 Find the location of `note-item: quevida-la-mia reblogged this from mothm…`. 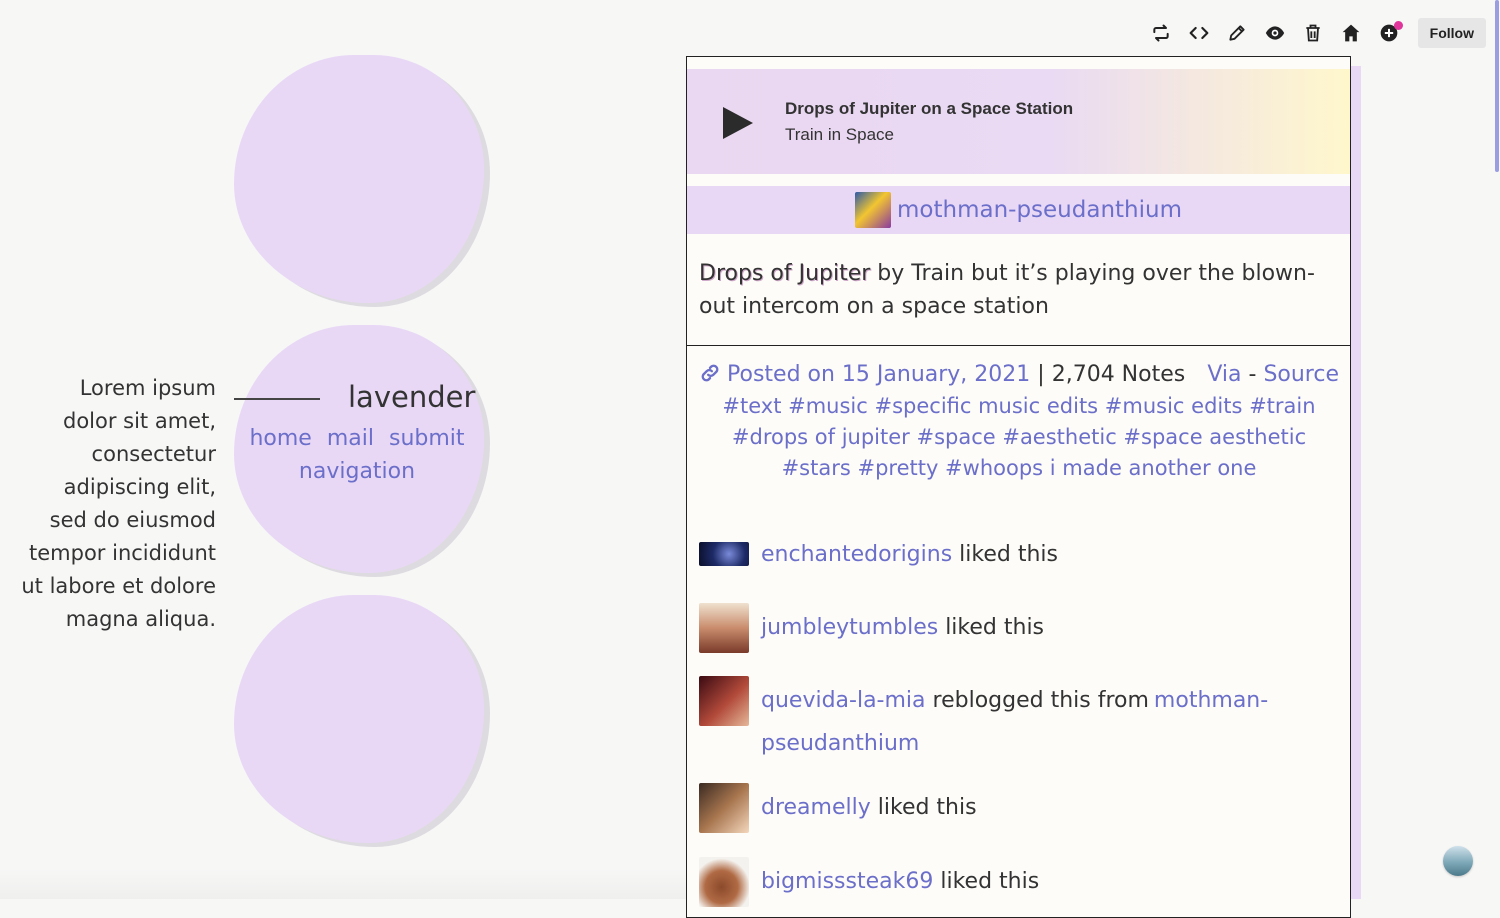

note-item: quevida-la-mia reblogged this from mothm… is located at coordinates (1019, 716).